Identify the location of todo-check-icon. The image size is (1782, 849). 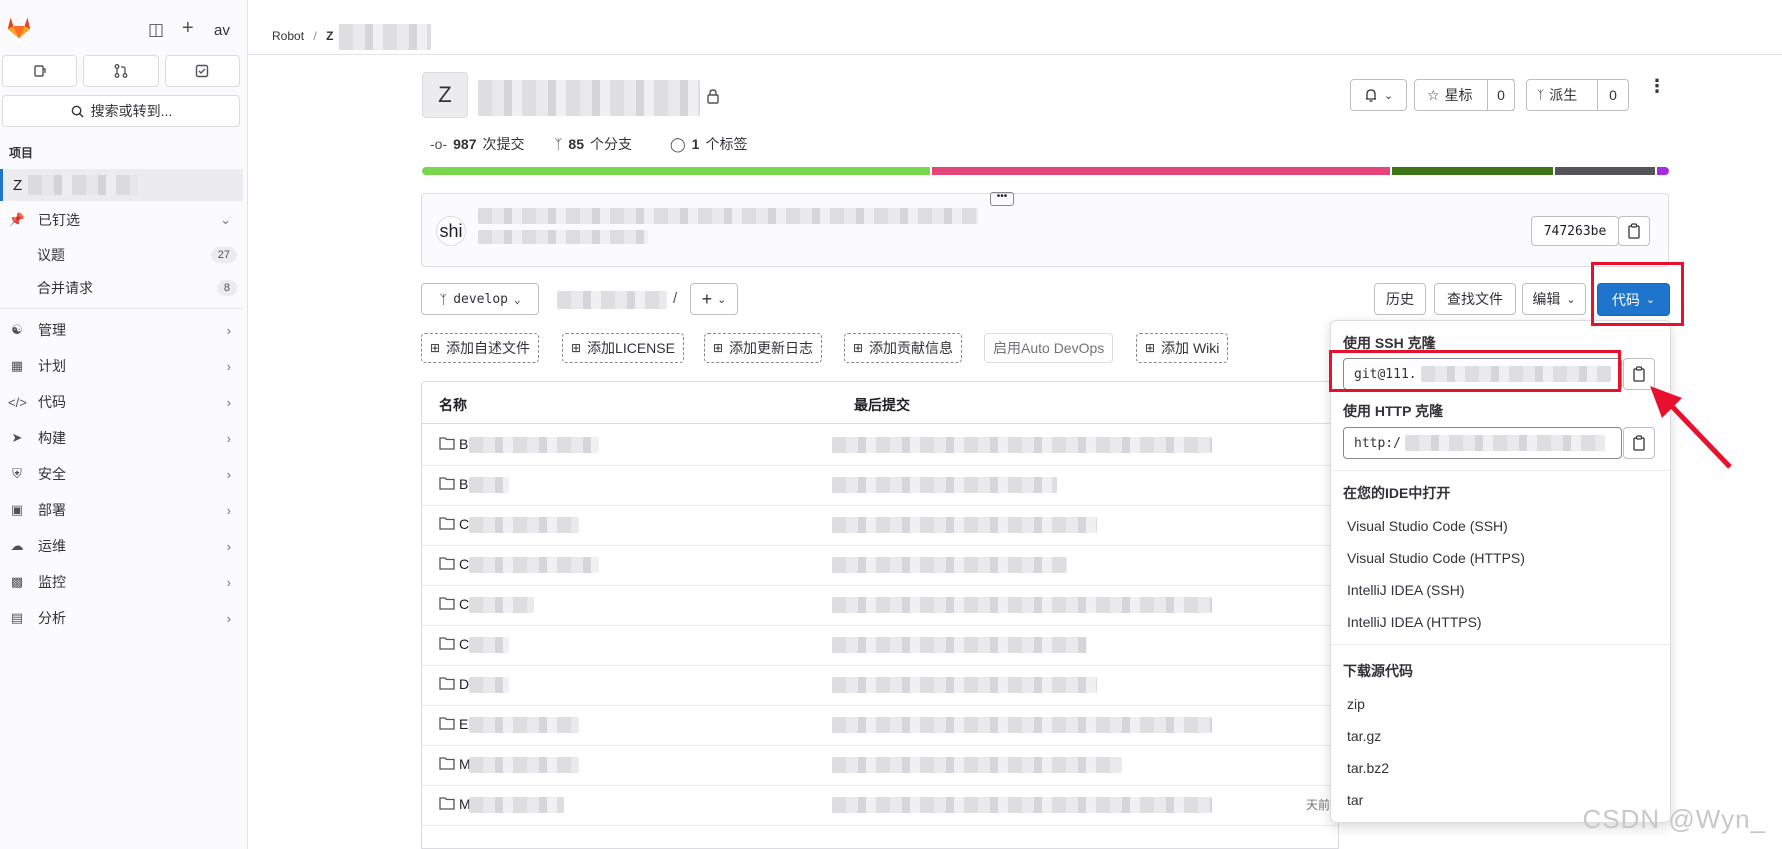
(202, 71).